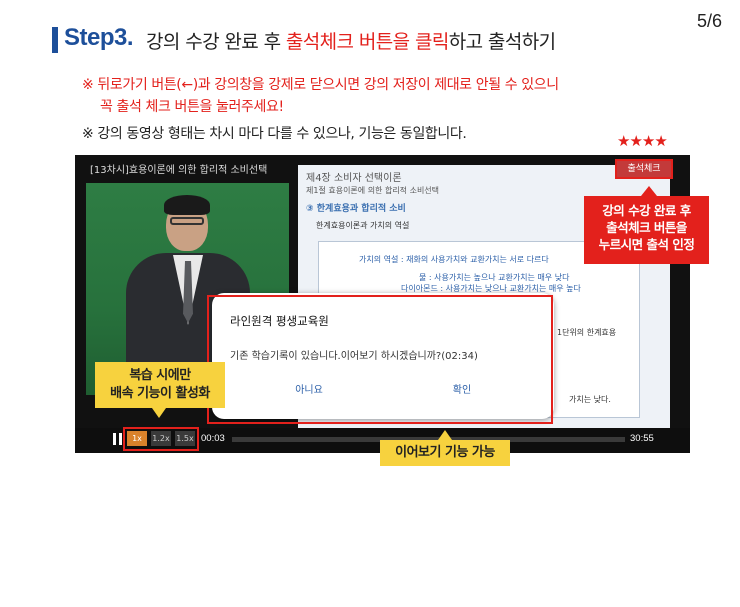 The width and height of the screenshot is (740, 607). Describe the element at coordinates (502, 42) in the screenshot. I see `title-text-end: 하고 출석하기` at that location.